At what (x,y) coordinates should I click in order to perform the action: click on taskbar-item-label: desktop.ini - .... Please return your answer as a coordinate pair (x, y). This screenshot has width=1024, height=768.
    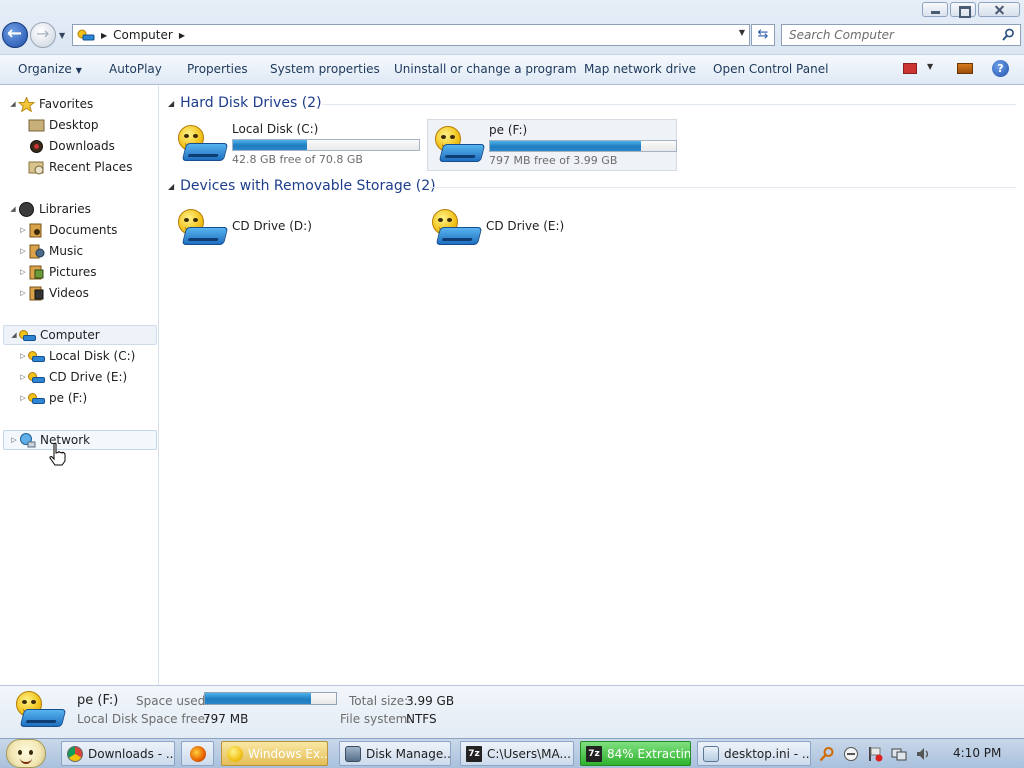
    Looking at the image, I should click on (767, 753).